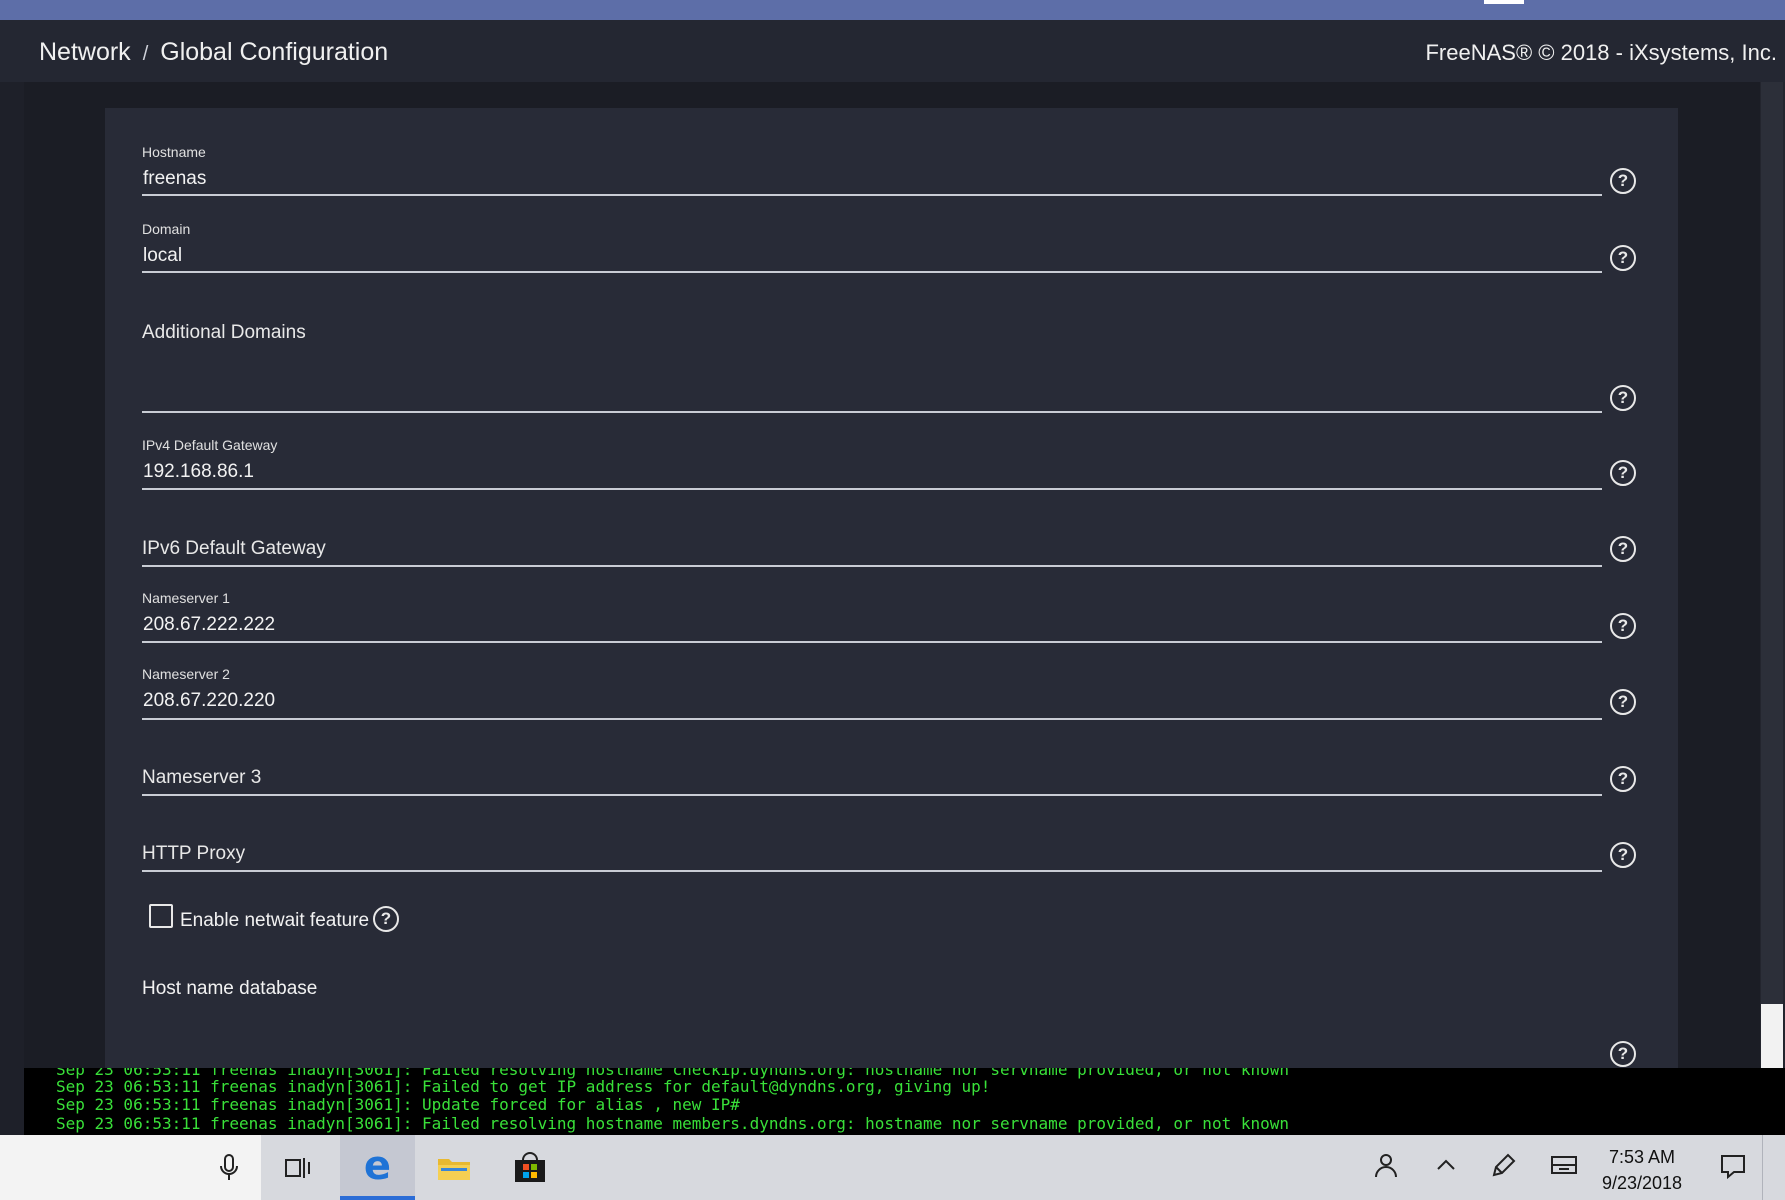  I want to click on additional-domains-field: Additional Domains, so click(872, 368).